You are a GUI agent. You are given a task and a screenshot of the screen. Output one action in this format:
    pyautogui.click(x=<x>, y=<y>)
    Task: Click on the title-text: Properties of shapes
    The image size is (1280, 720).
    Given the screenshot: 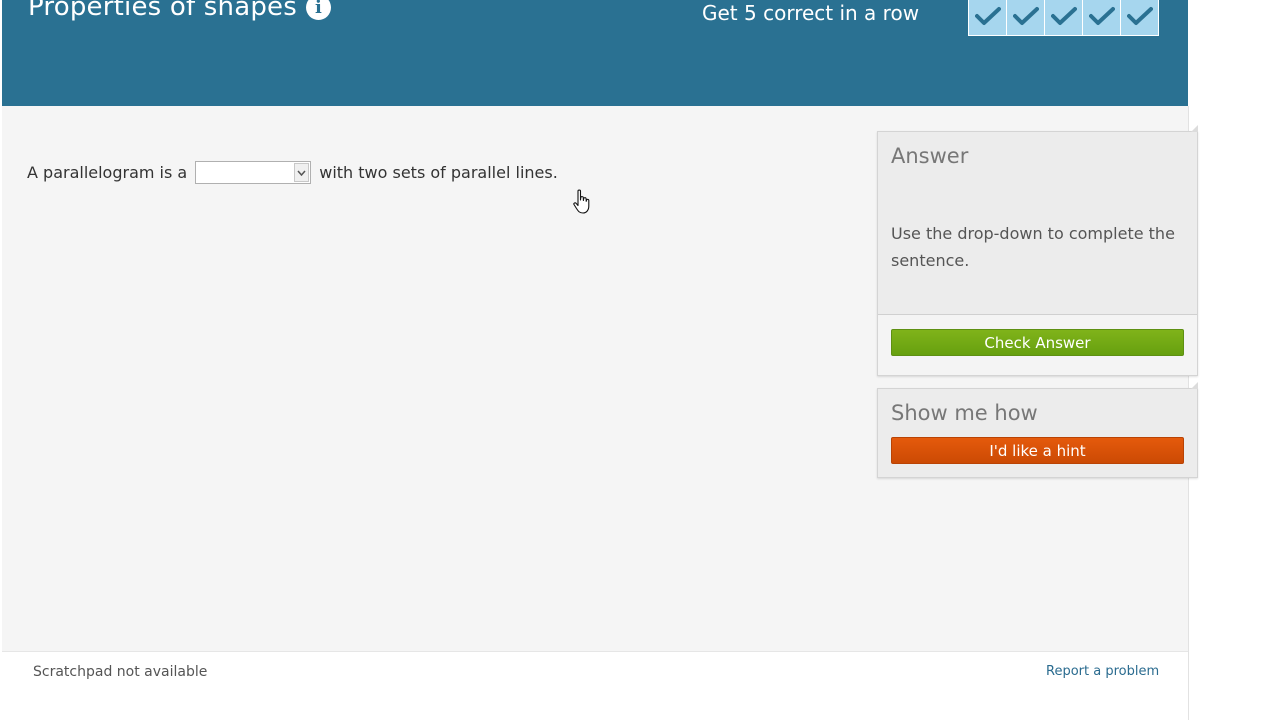 What is the action you would take?
    pyautogui.click(x=162, y=11)
    